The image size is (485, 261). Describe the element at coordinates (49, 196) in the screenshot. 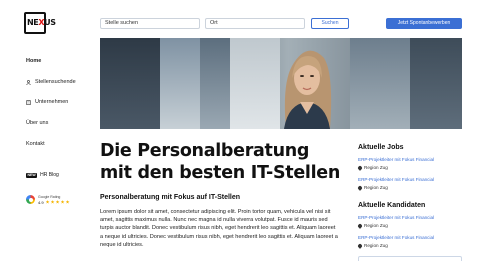

I see `google-rating-label: Google Rating` at that location.